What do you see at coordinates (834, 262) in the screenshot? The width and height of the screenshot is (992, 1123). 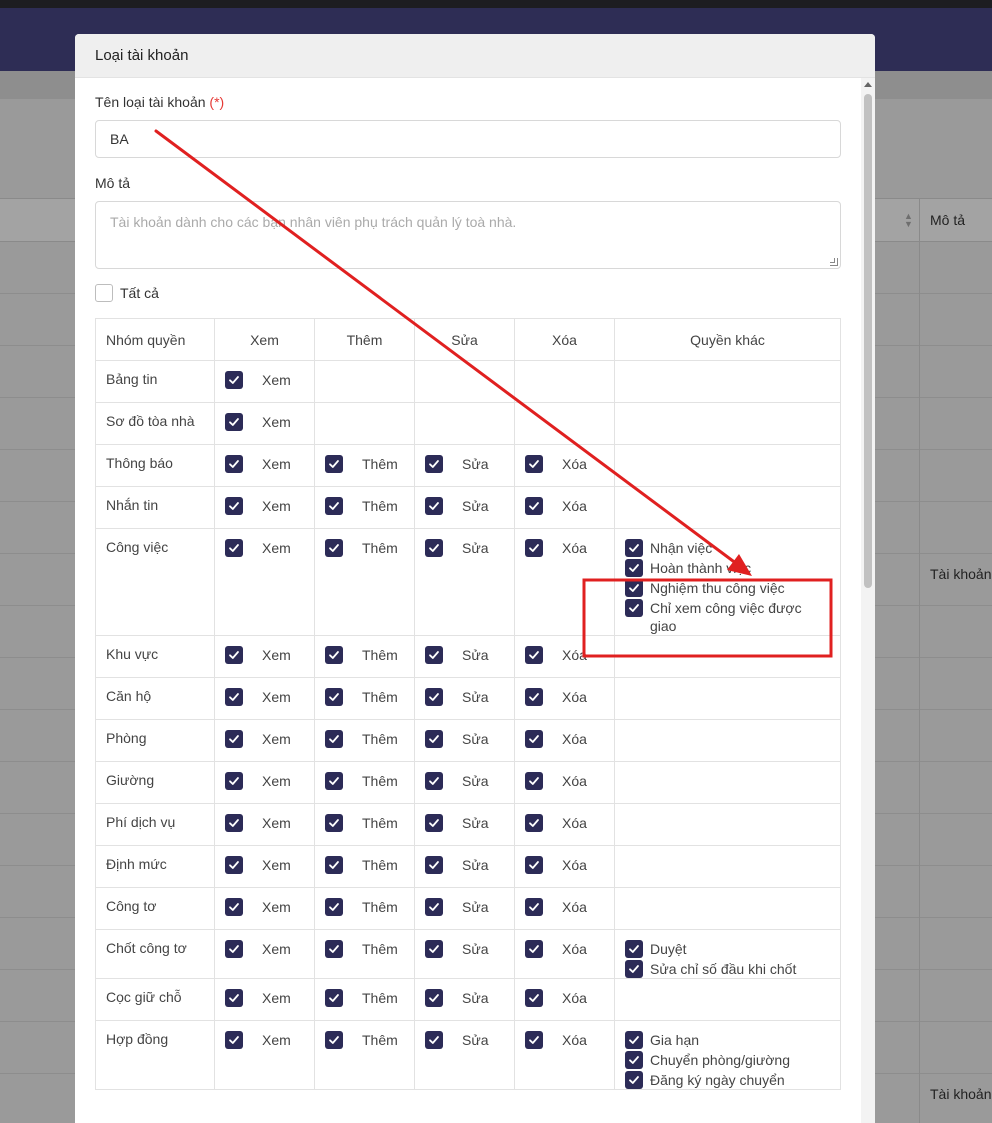 I see `resize-grip-icon` at bounding box center [834, 262].